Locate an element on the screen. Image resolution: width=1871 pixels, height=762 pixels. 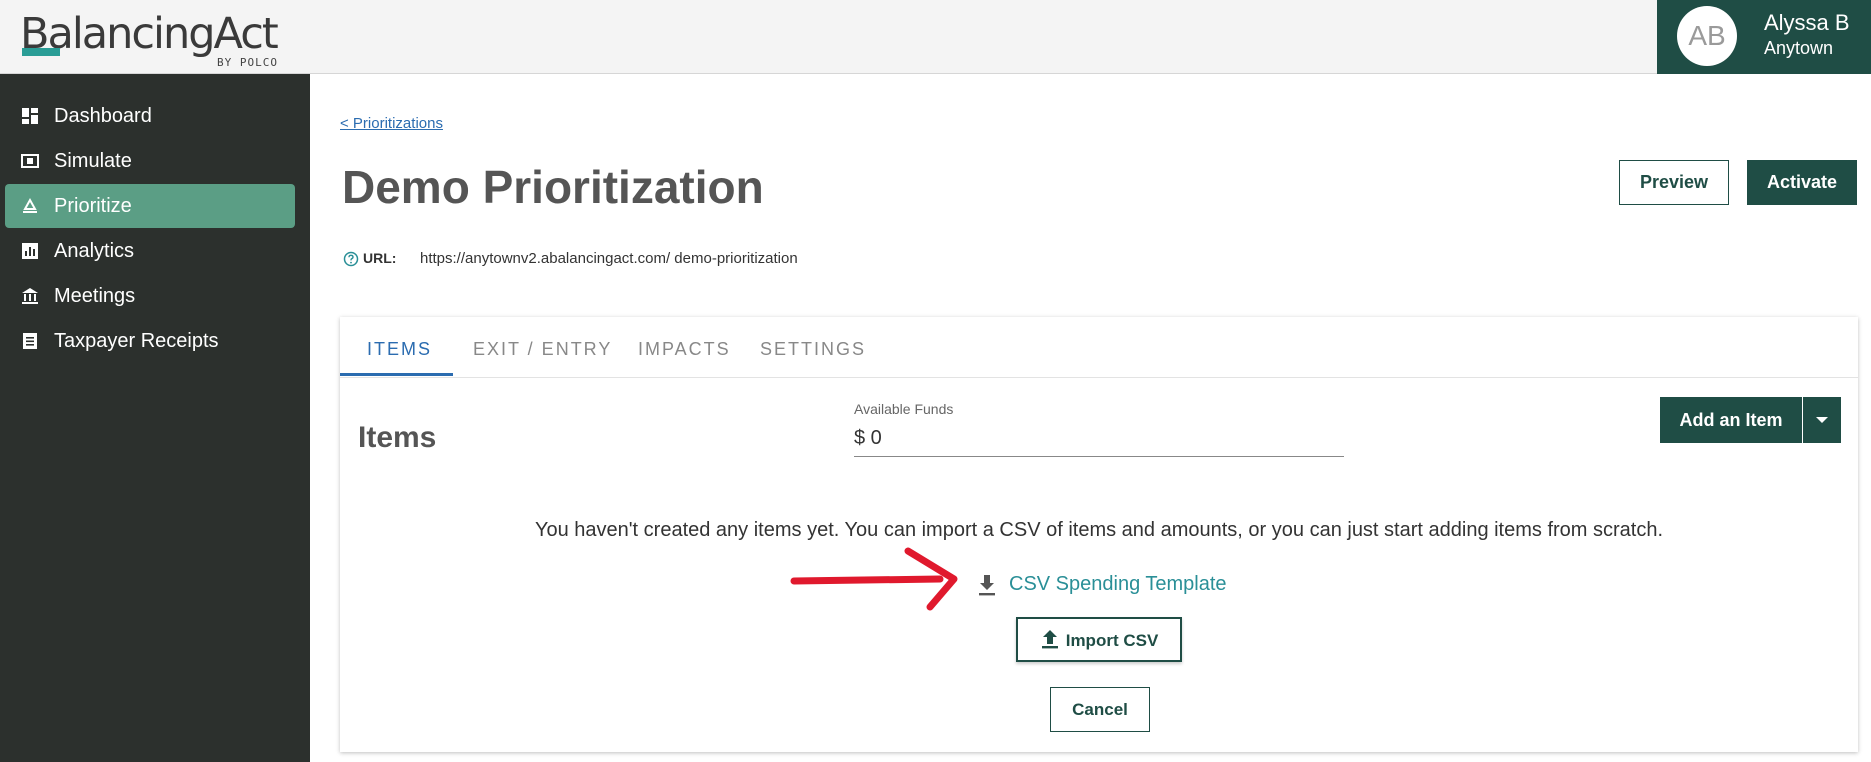
sidebar-item-dashboard: Dashboard is located at coordinates (150, 116).